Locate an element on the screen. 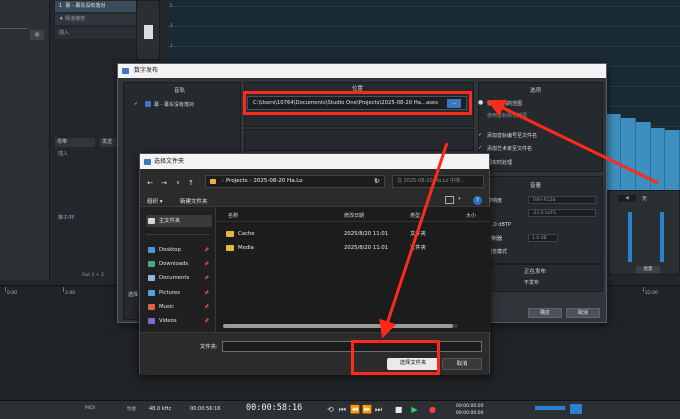 Image resolution: width=680 pixels, height=419 pixels. divider is located at coordinates (354, 221).